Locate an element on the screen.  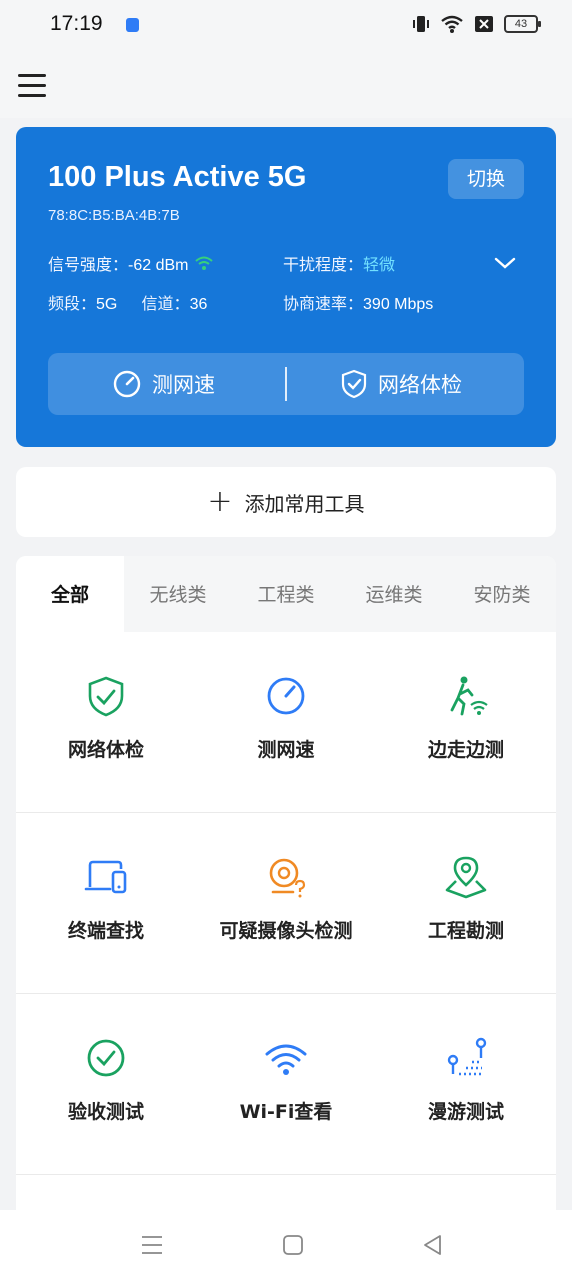
status-time: 17:19 is located at coordinates (76, 23).